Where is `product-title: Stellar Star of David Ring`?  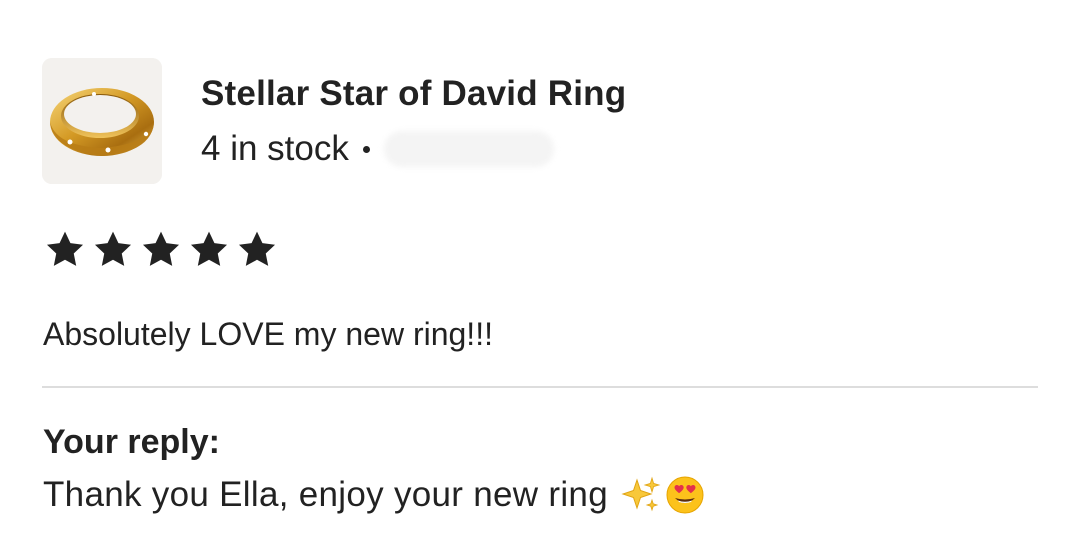
product-title: Stellar Star of David Ring is located at coordinates (413, 94).